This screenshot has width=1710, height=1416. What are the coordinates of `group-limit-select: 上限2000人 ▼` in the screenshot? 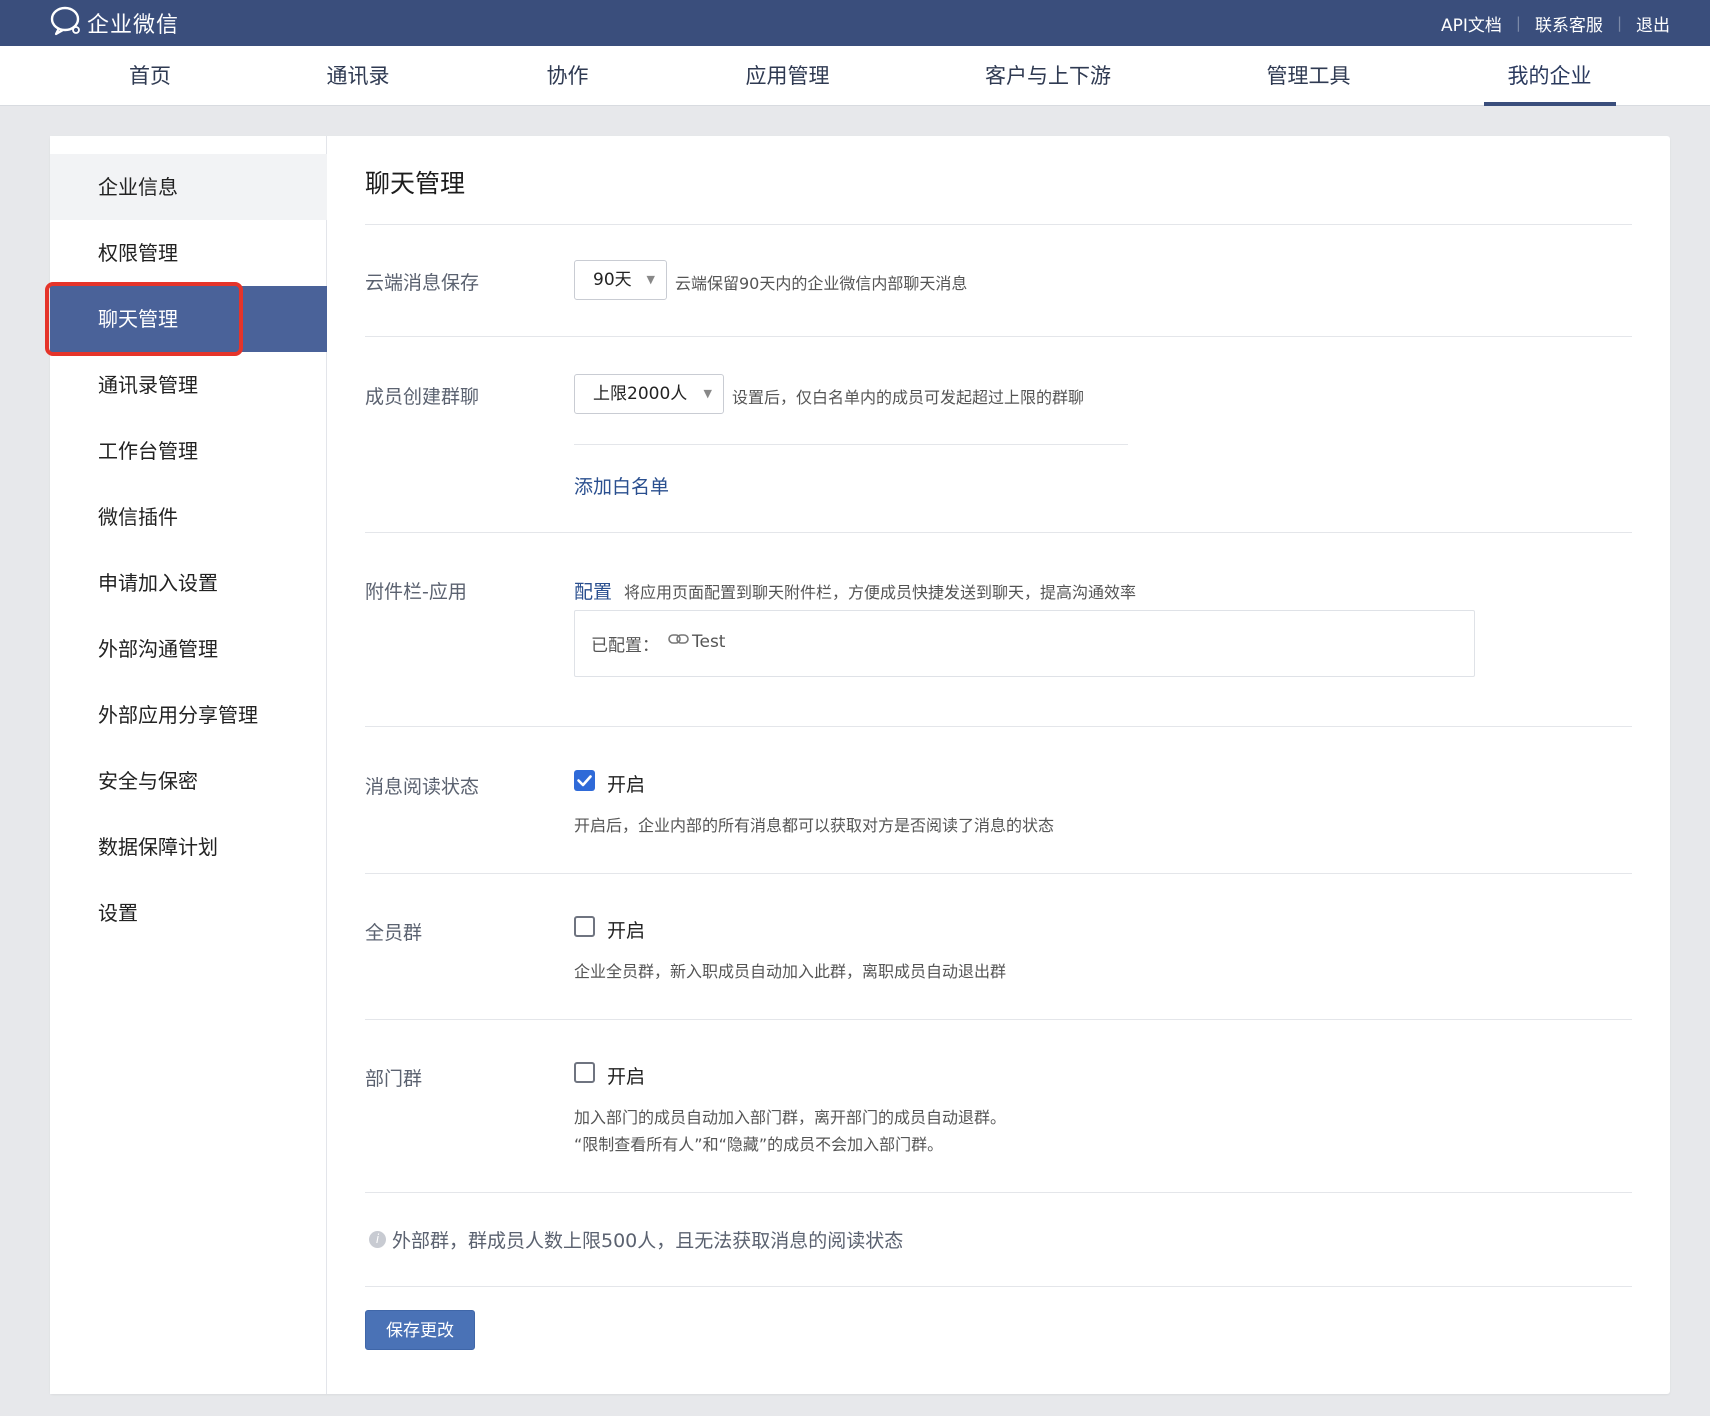 It's located at (649, 394).